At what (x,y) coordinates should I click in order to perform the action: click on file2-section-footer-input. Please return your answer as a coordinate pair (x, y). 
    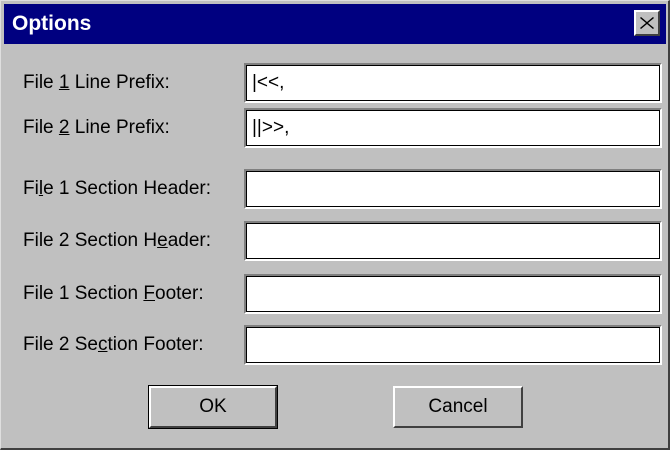
    Looking at the image, I should click on (453, 345).